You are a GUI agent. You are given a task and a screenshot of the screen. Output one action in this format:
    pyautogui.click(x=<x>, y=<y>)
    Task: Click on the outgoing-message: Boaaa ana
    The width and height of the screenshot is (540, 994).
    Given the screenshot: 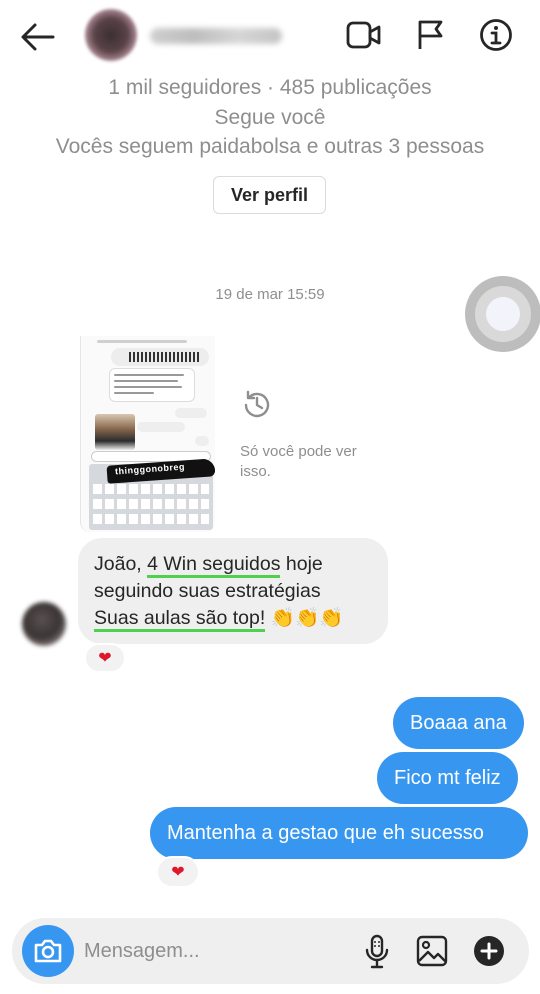 What is the action you would take?
    pyautogui.click(x=458, y=723)
    